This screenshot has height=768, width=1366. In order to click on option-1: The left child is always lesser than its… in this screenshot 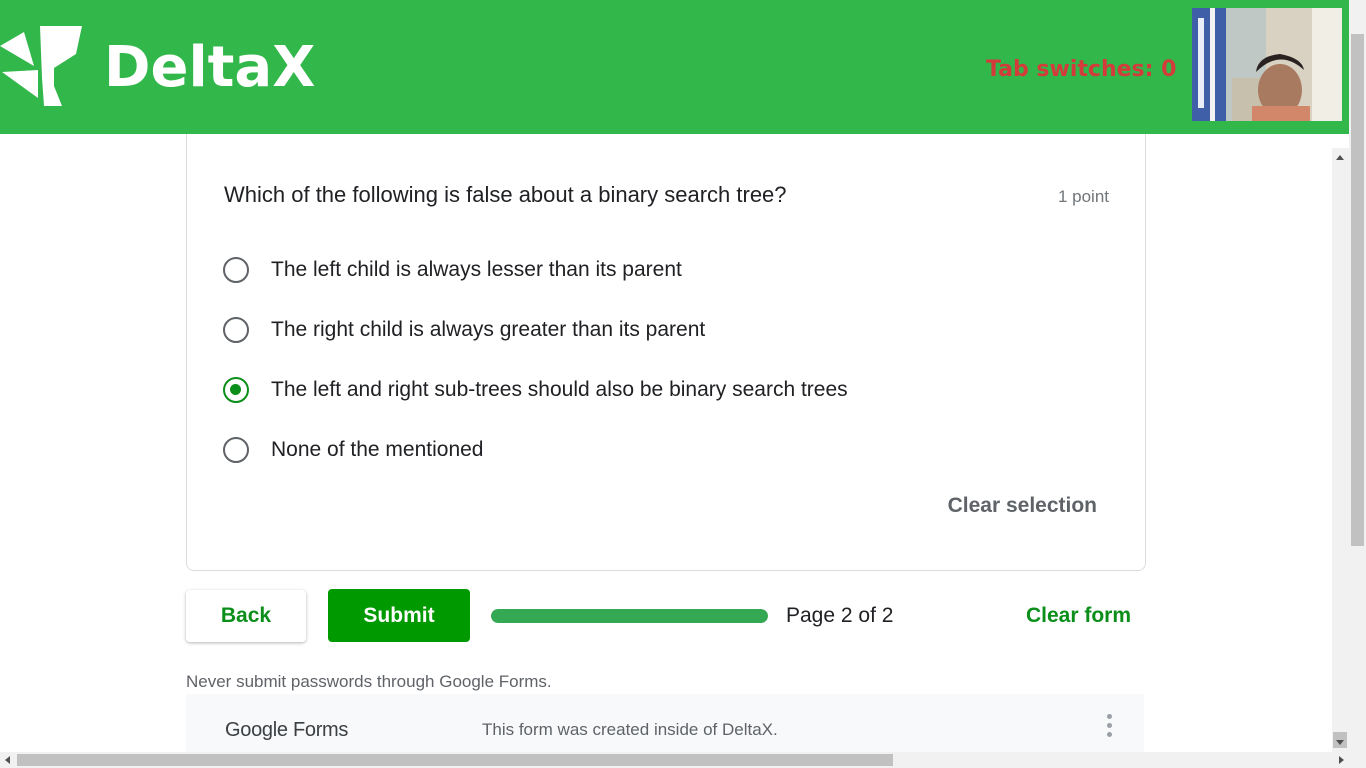, I will do `click(452, 270)`.